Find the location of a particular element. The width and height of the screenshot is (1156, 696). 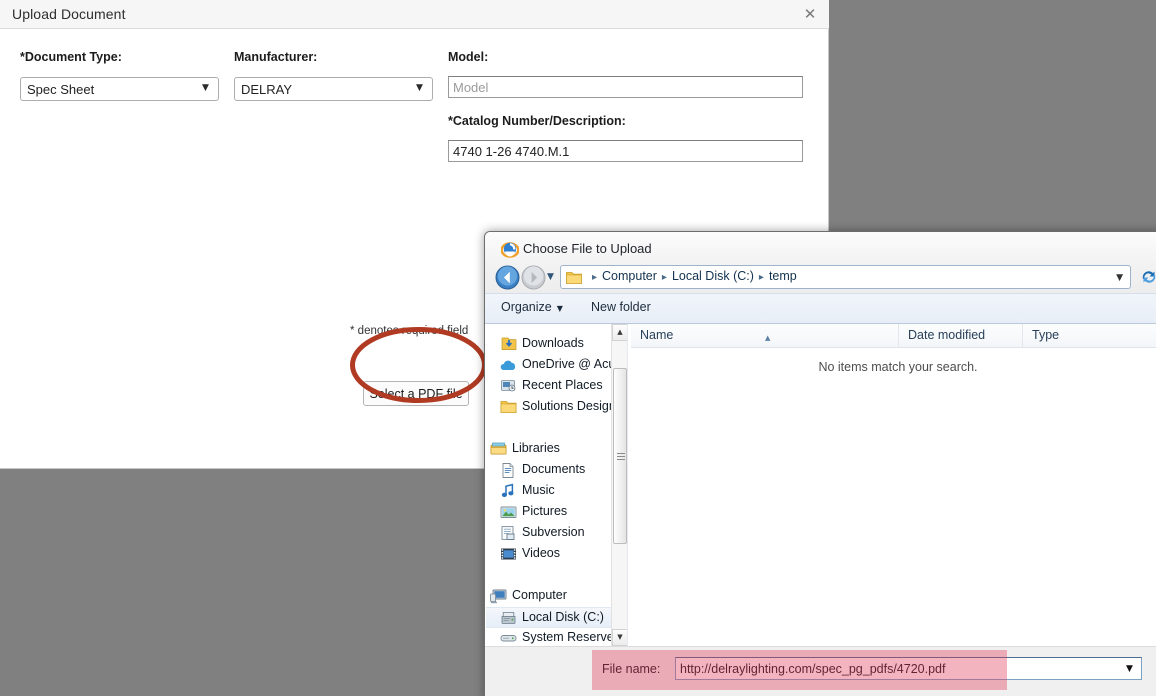

model-input is located at coordinates (625, 87).